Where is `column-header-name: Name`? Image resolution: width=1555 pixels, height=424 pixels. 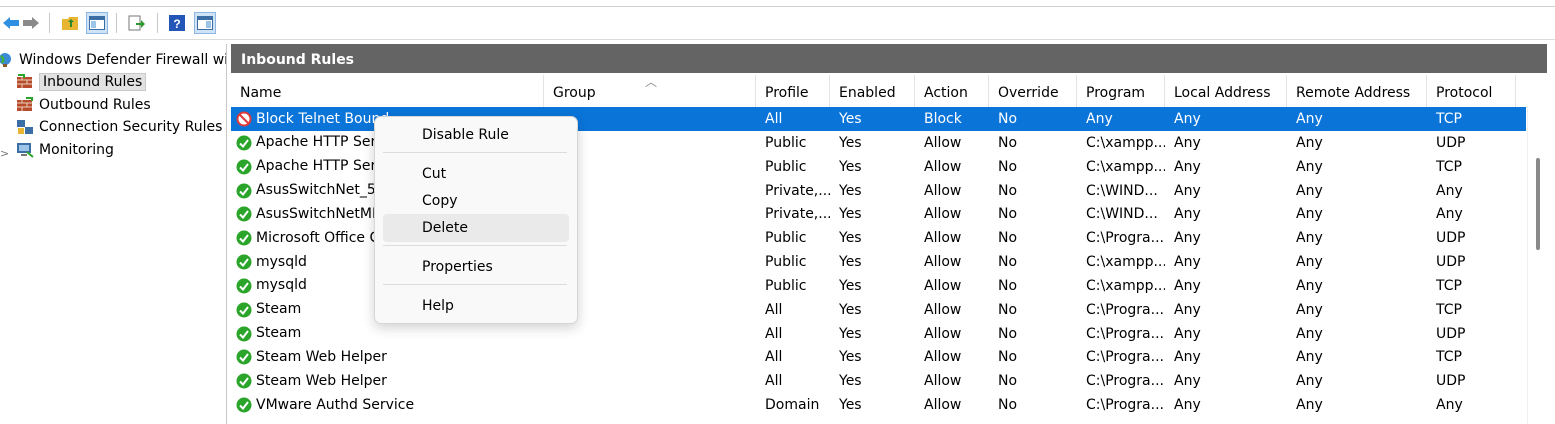
column-header-name: Name is located at coordinates (387, 91).